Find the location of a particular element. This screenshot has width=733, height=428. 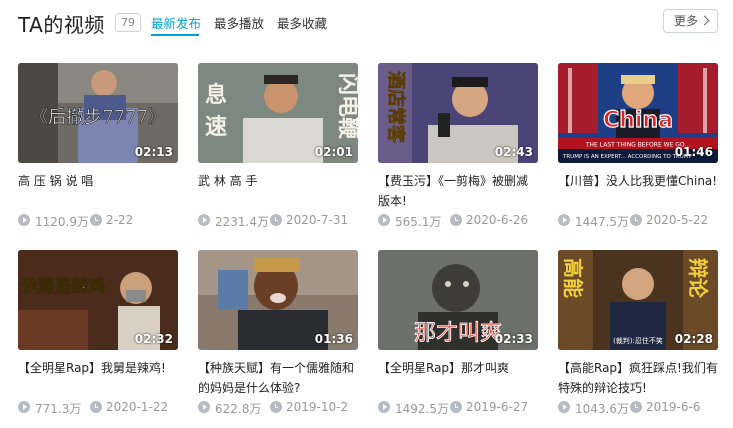

video-meta: 622.8万 2019-10-2 is located at coordinates (285, 408).